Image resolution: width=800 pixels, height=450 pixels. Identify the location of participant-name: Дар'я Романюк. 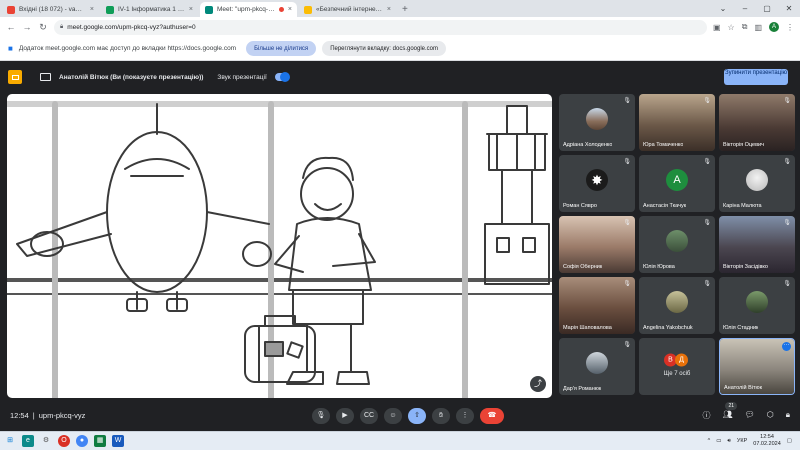
(582, 389).